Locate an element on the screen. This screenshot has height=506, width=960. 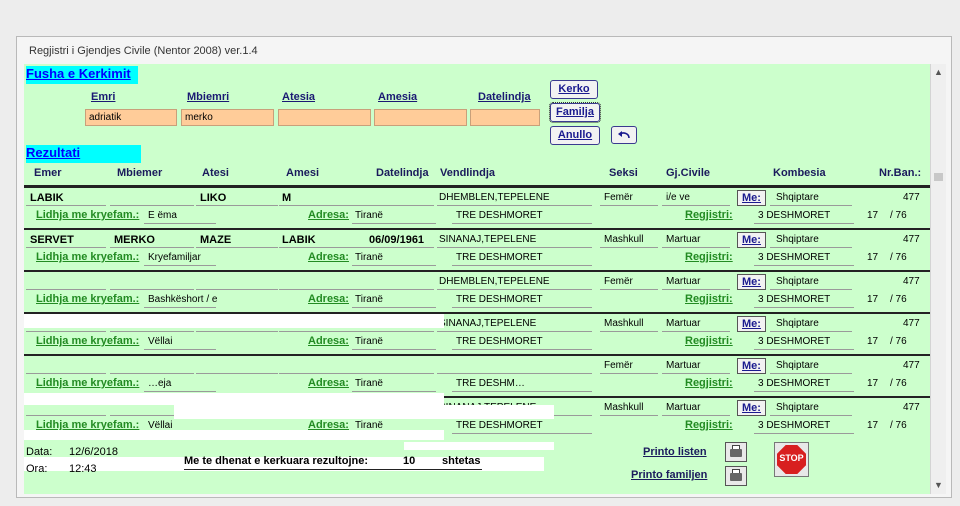
cell-amesi: LABIK is located at coordinates (299, 240).